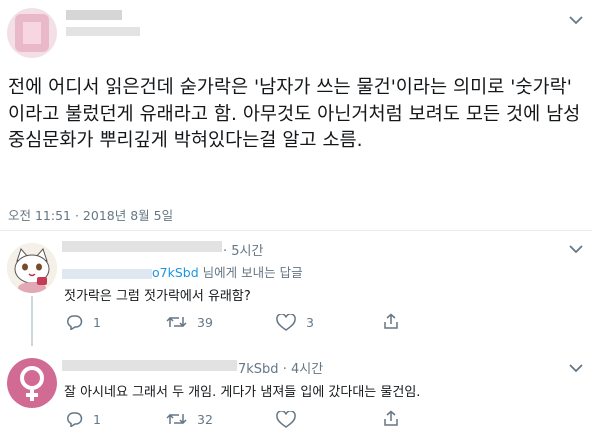  What do you see at coordinates (103, 31) in the screenshot?
I see `author-handle-redacted` at bounding box center [103, 31].